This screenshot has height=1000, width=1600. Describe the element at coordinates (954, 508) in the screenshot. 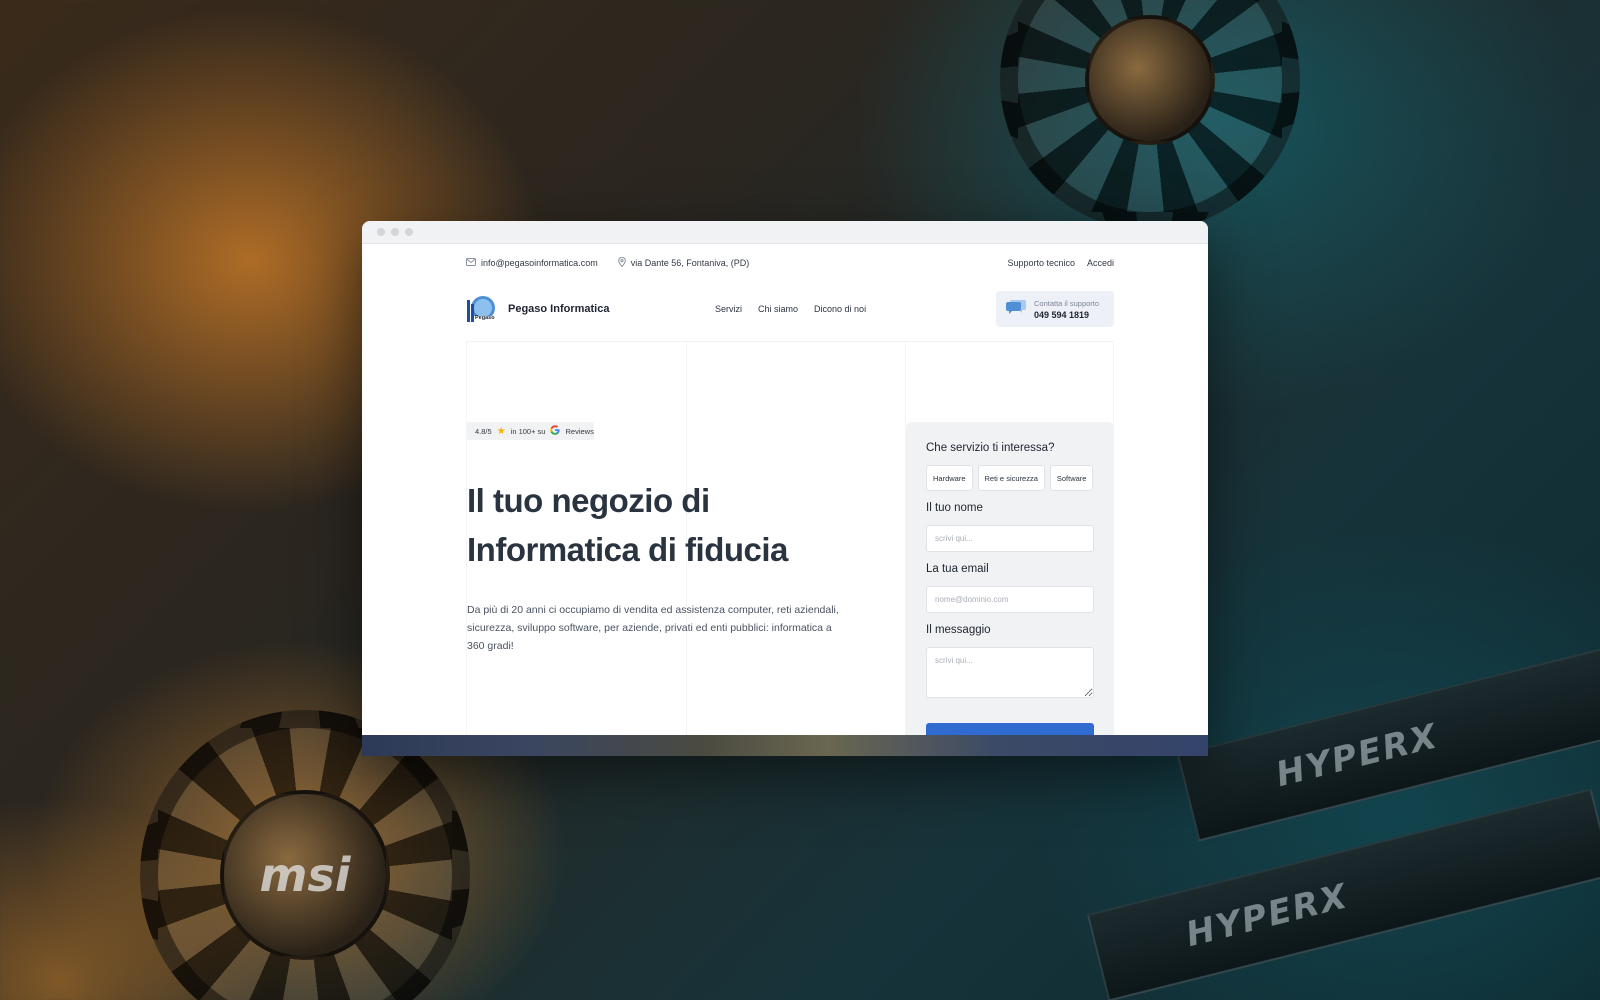

I see `name-label: Il tuo nome` at that location.